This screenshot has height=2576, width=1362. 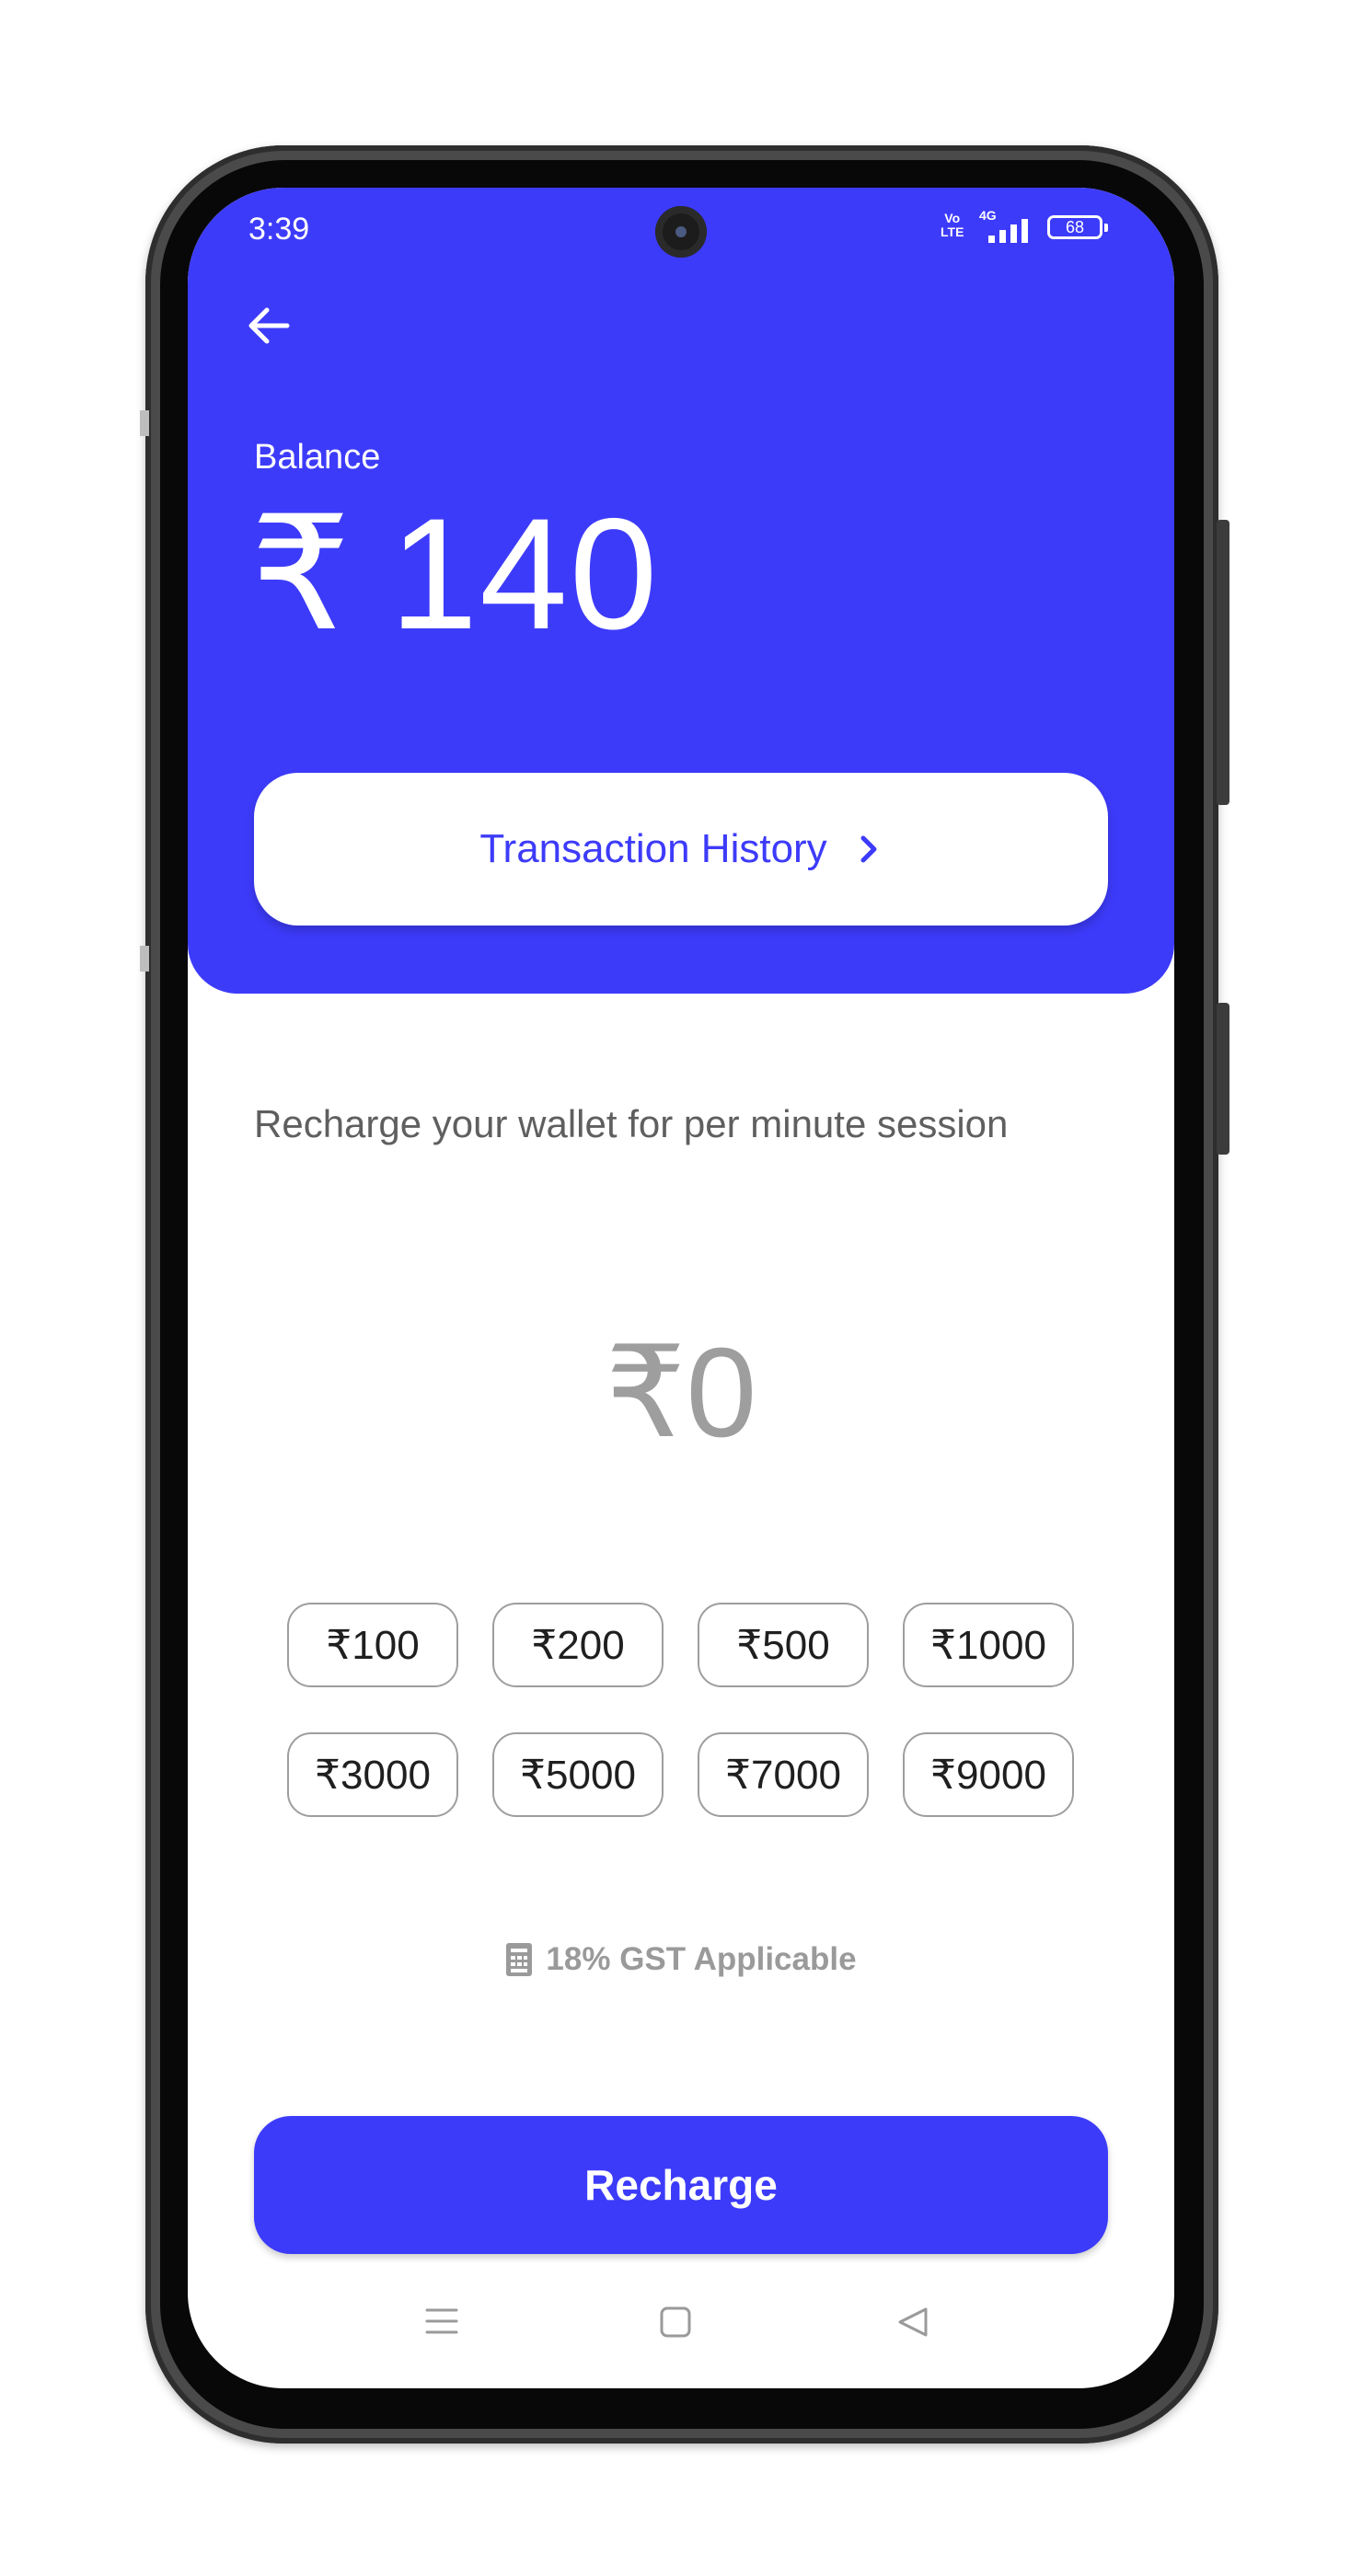 I want to click on back-button, so click(x=268, y=325).